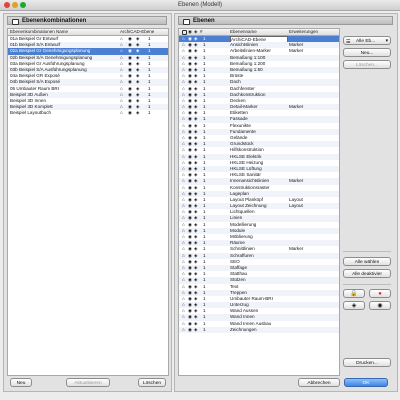  What do you see at coordinates (243, 329) in the screenshot?
I see `layer-name: Zeichnungen` at bounding box center [243, 329].